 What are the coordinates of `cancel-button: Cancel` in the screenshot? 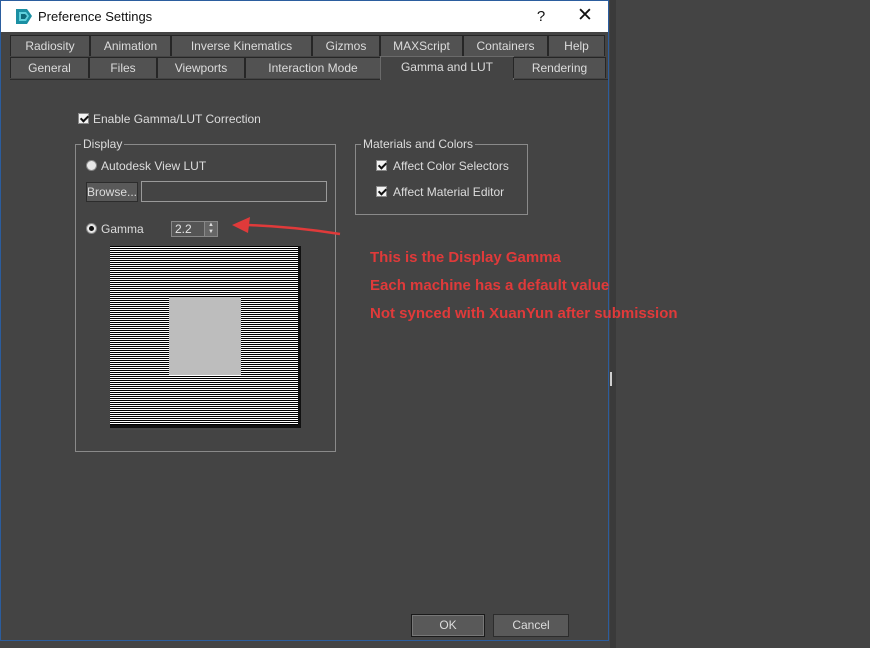 It's located at (531, 625).